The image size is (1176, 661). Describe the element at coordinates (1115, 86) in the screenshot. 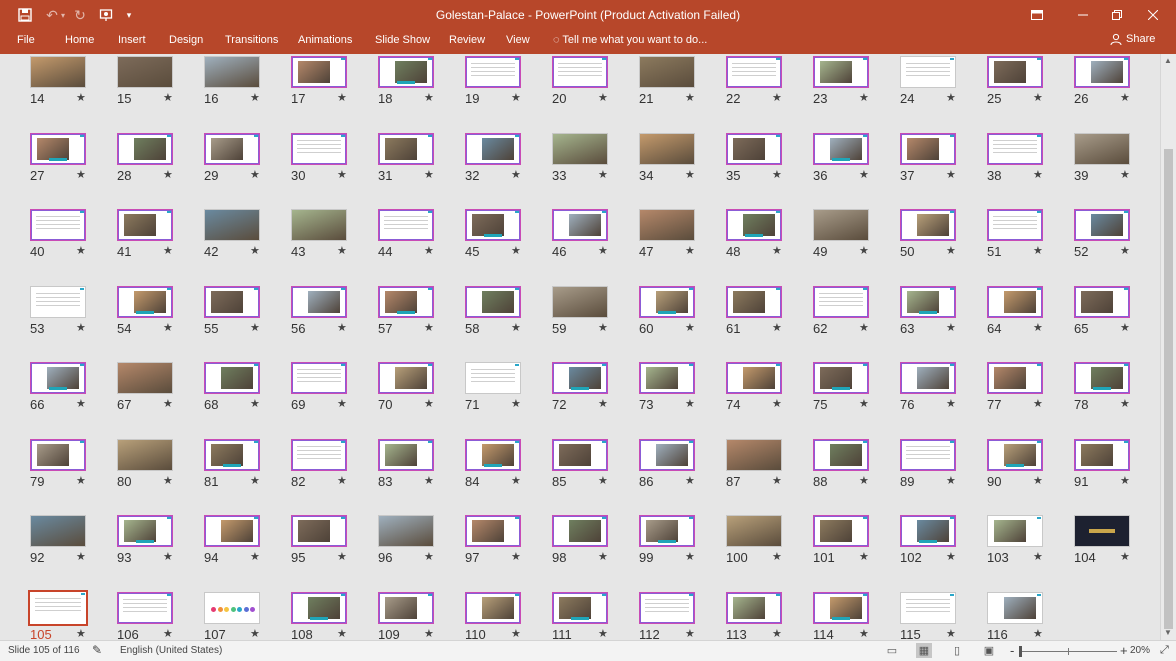

I see `slide-thumbnail: 26 ★` at that location.